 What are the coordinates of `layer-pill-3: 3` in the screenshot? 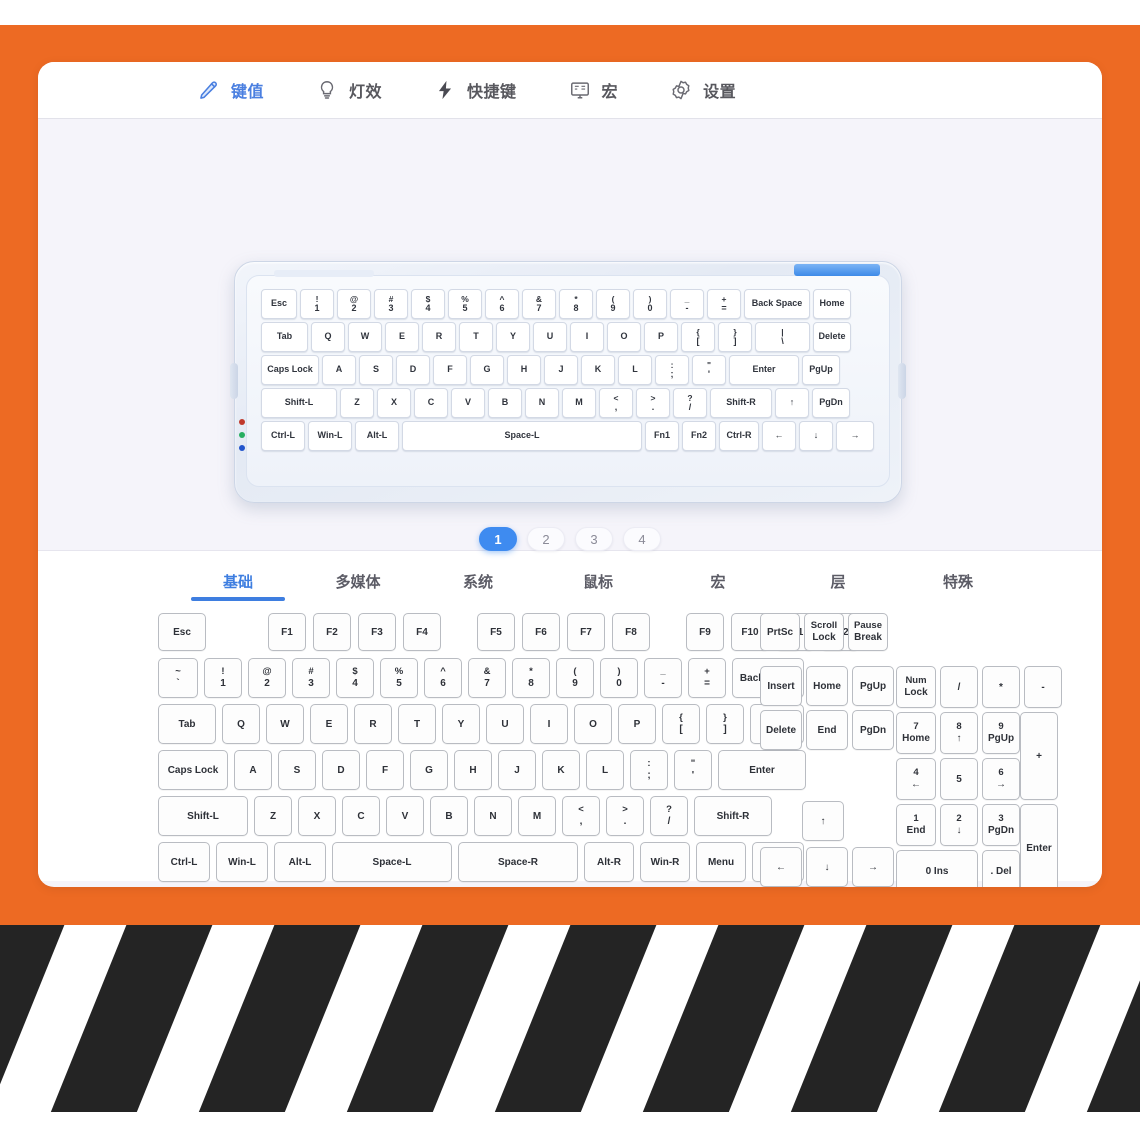 It's located at (594, 539).